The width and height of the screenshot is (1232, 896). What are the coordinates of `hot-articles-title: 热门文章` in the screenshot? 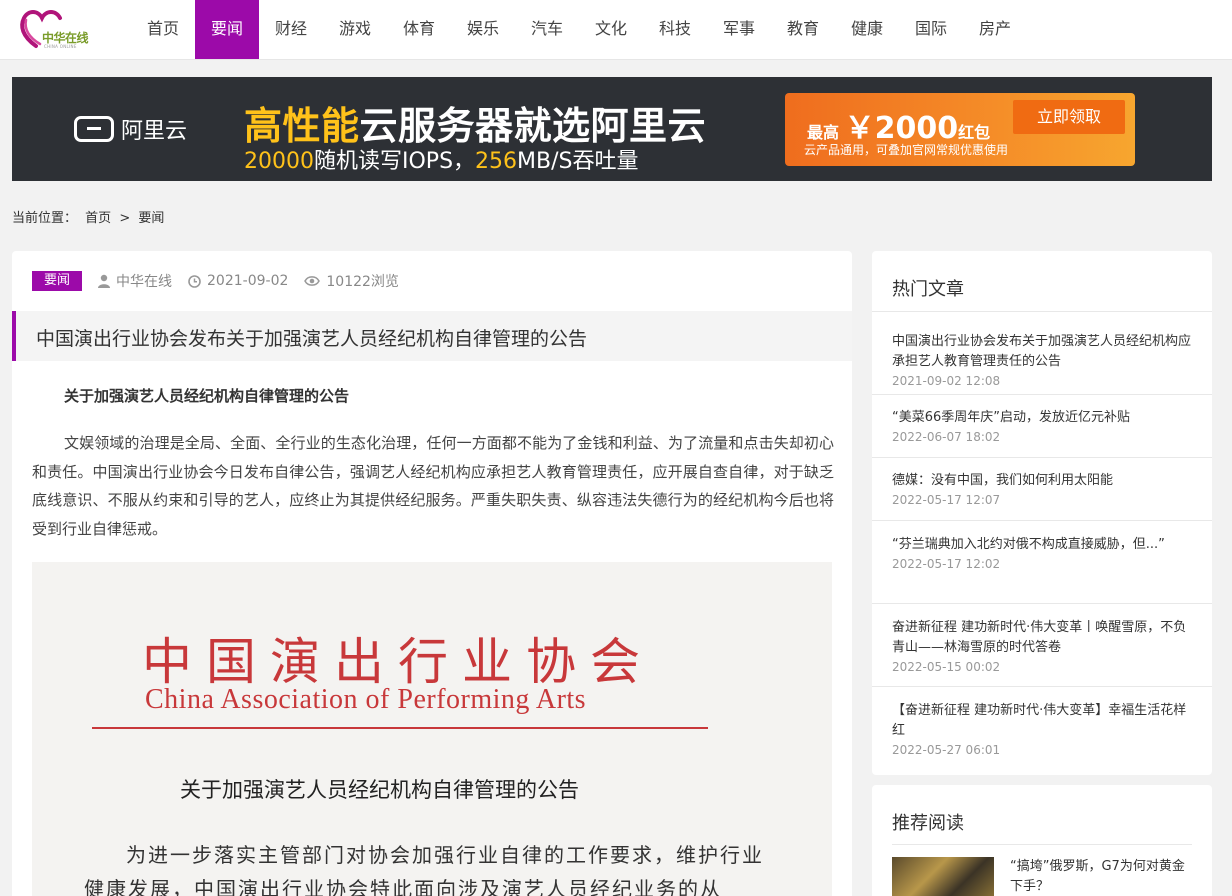 It's located at (928, 289).